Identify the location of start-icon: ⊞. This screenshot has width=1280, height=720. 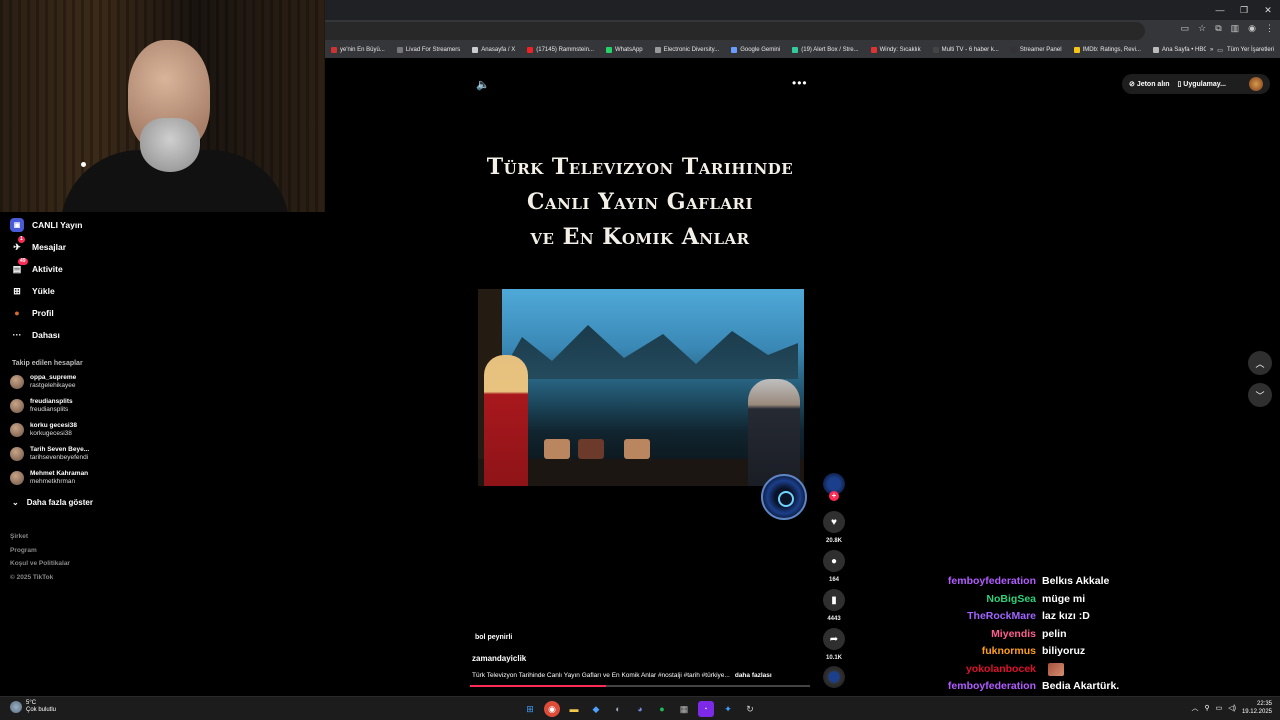
(530, 709).